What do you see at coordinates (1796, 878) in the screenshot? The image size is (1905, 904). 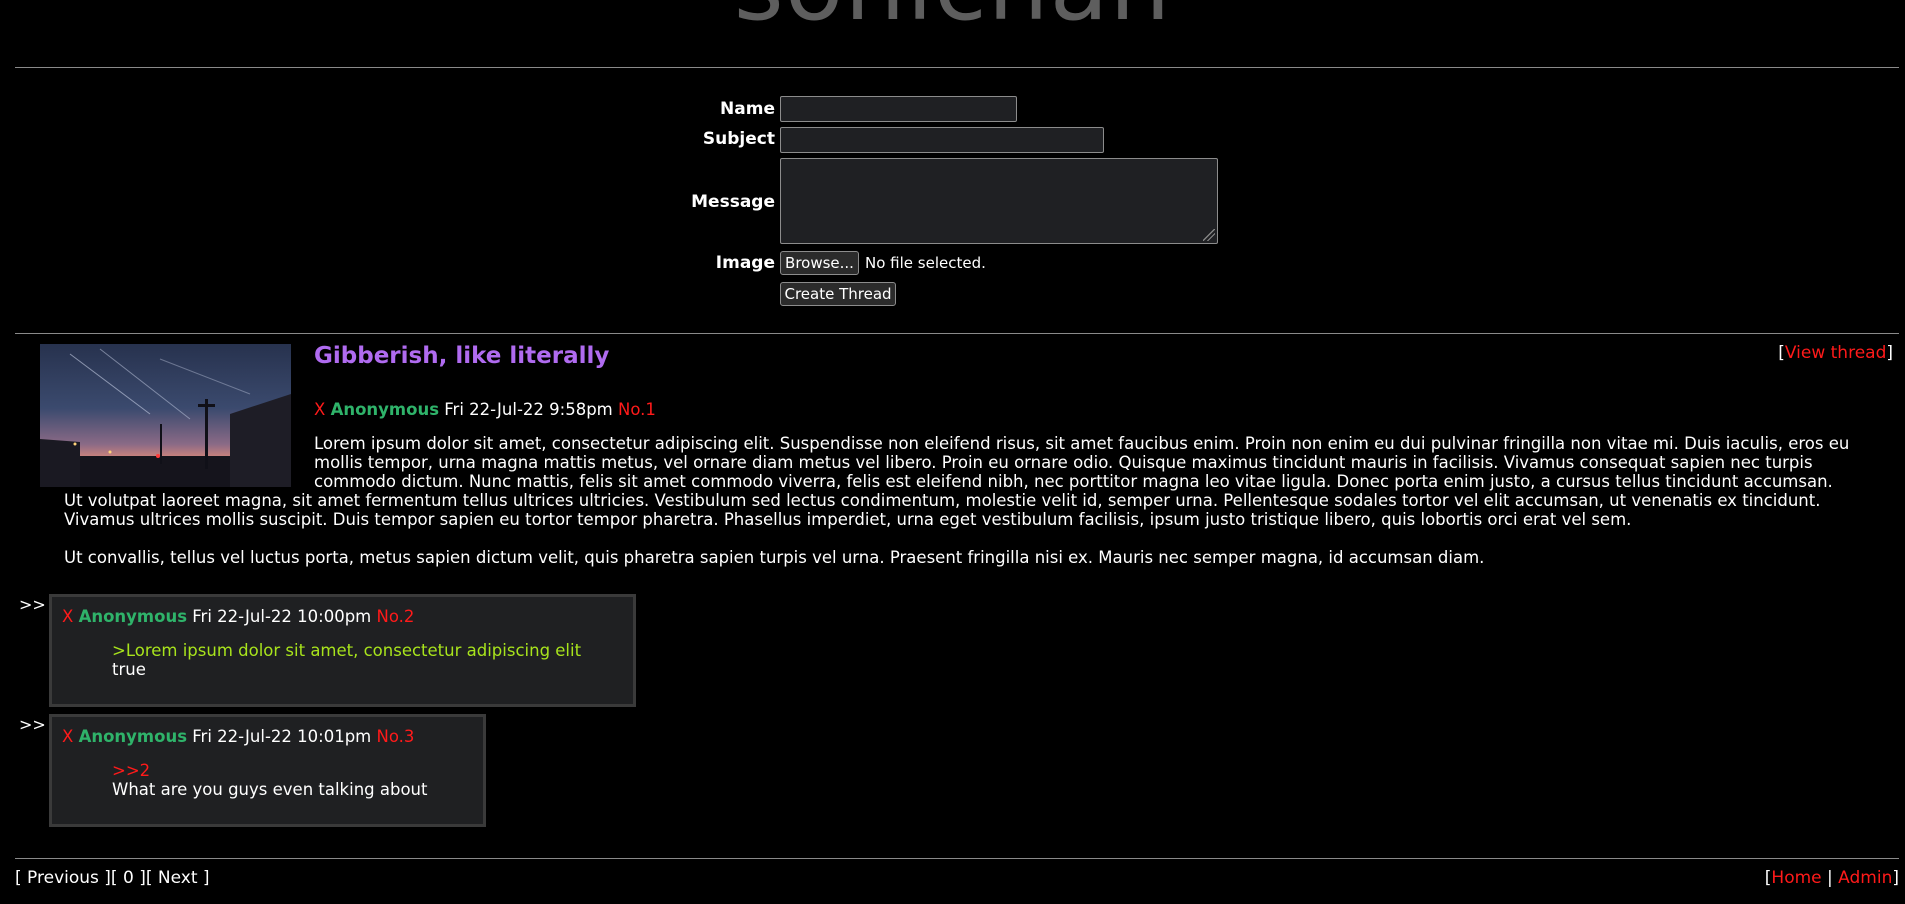 I see `home-link: Home` at bounding box center [1796, 878].